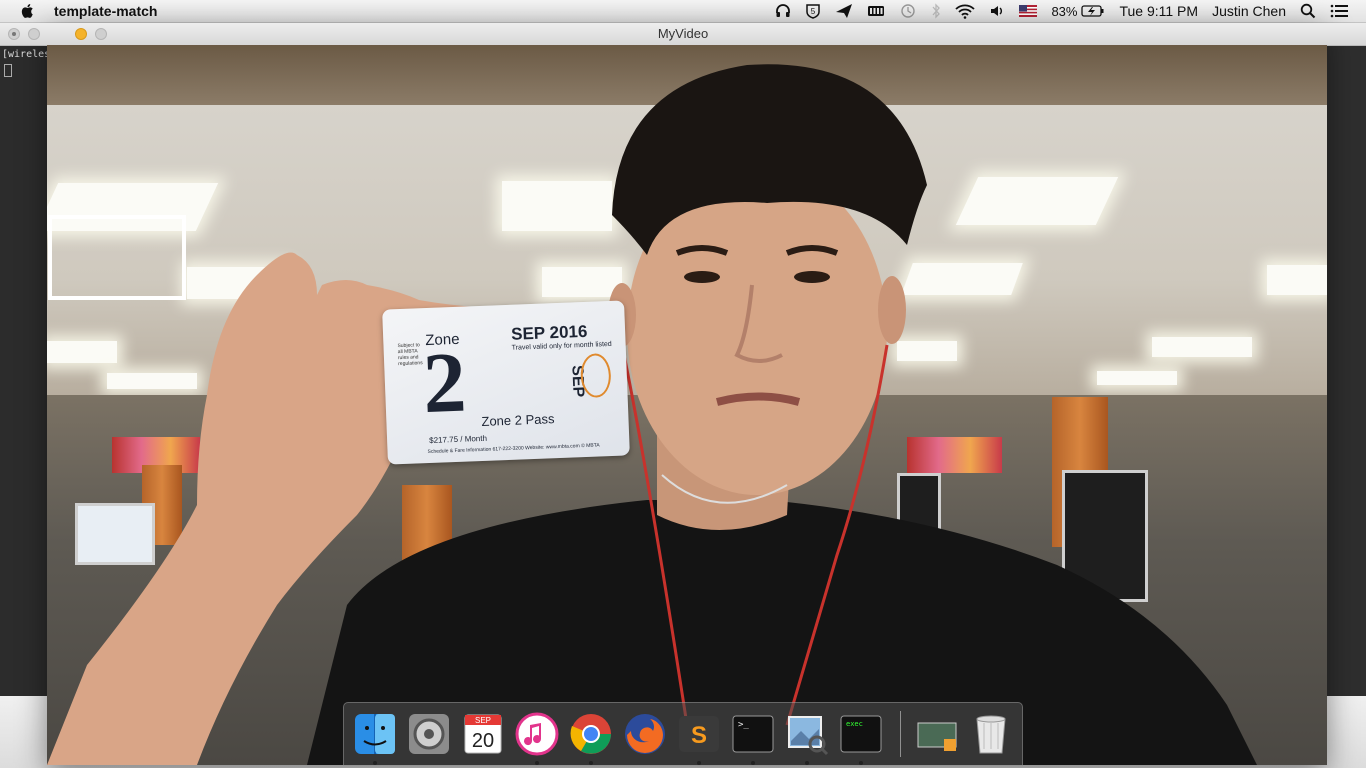  Describe the element at coordinates (753, 738) in the screenshot. I see `terminal-icon: >_` at that location.